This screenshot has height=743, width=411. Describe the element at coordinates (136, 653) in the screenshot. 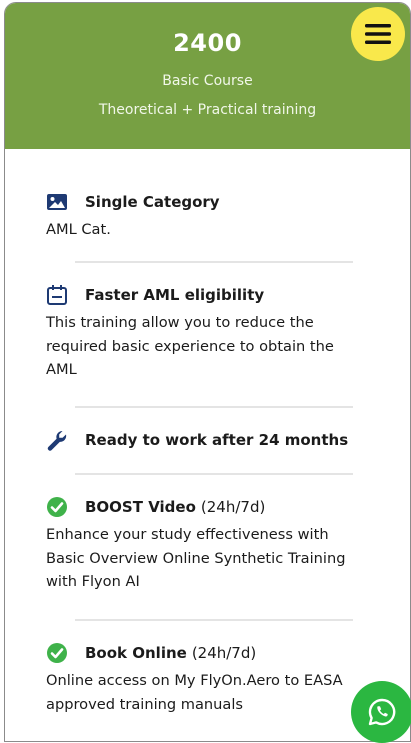

I see `feature-title: Book Online` at that location.